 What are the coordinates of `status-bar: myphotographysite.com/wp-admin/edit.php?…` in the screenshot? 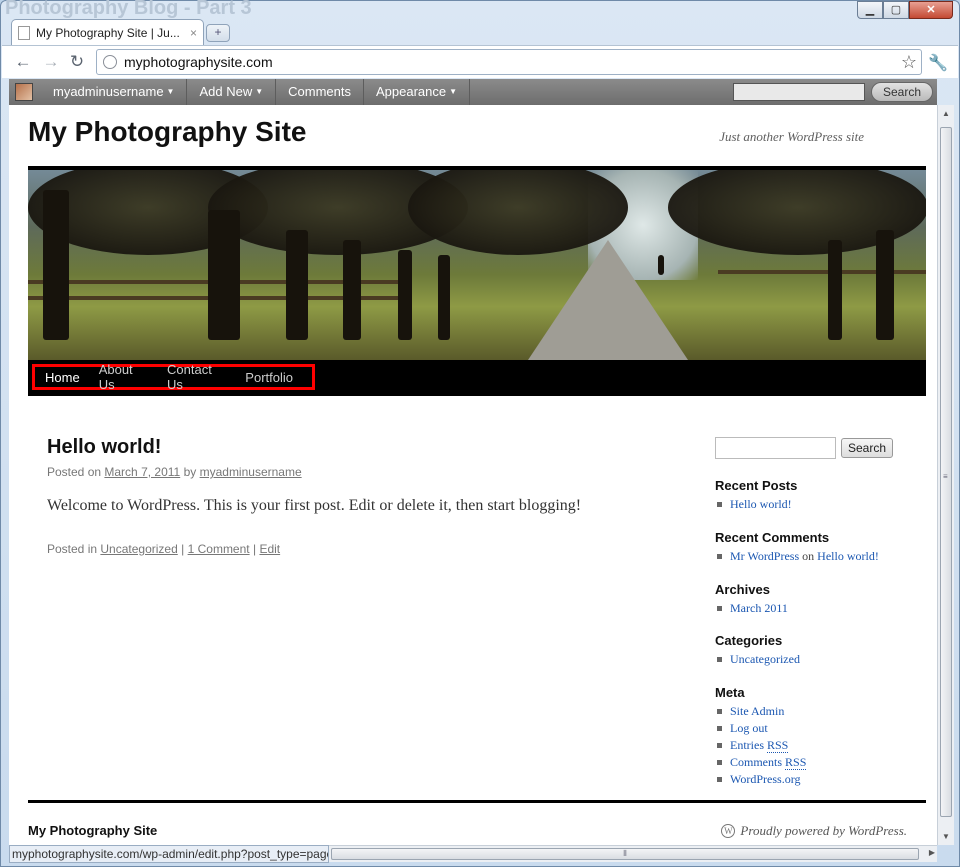 It's located at (169, 854).